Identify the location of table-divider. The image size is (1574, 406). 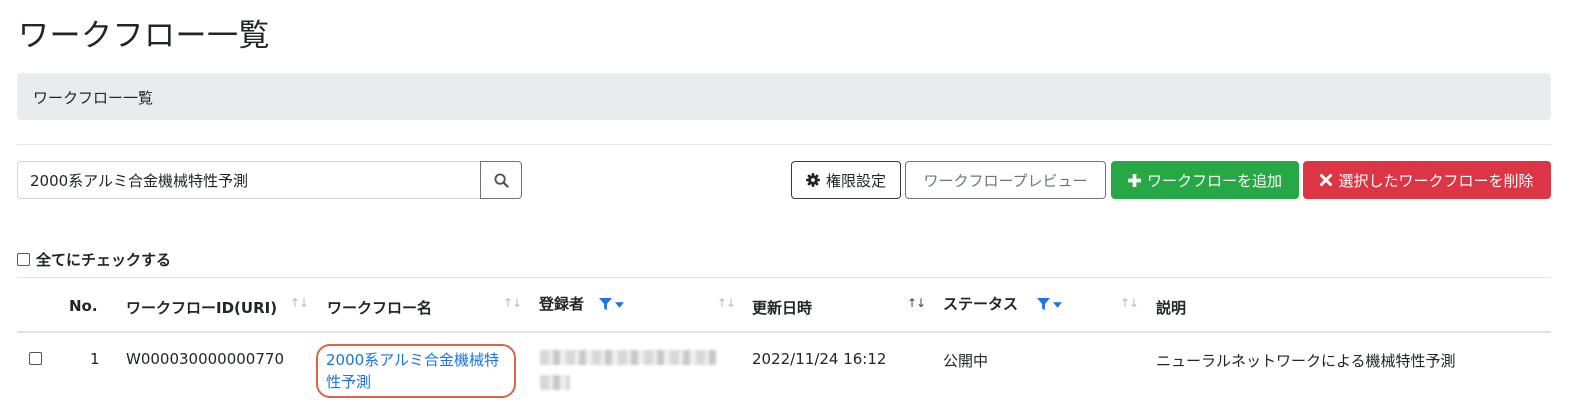
(784, 277).